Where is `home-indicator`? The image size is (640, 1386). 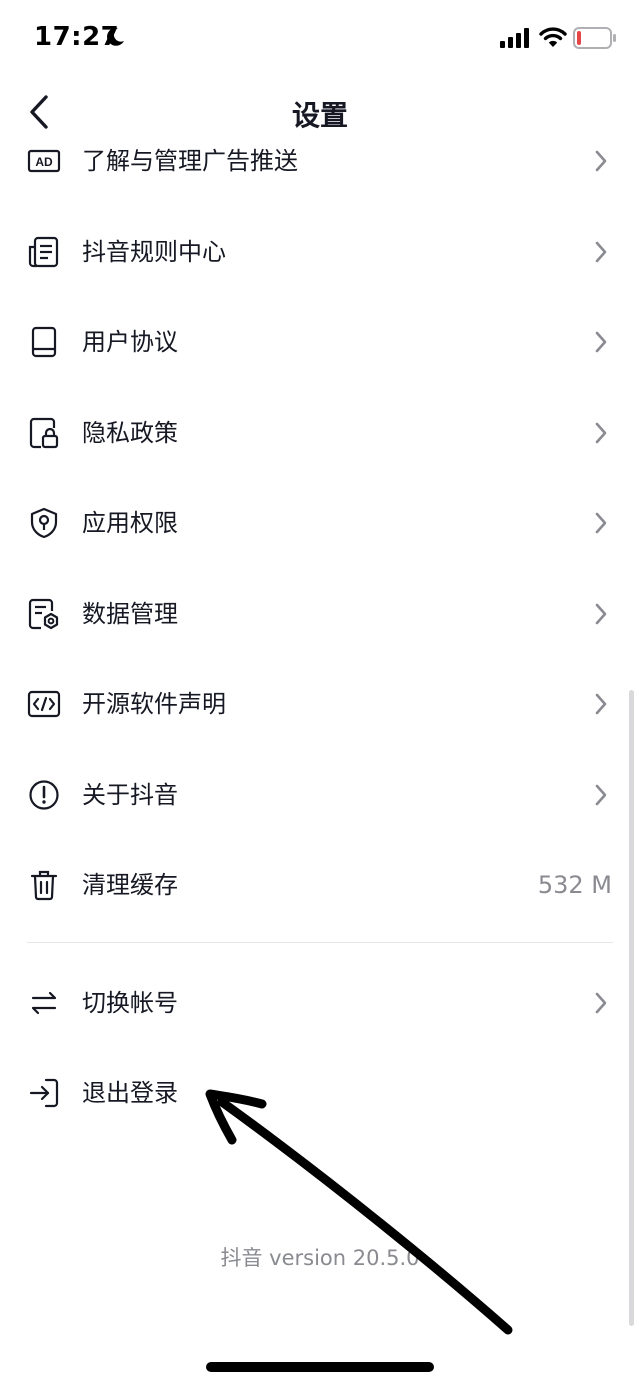
home-indicator is located at coordinates (320, 1367).